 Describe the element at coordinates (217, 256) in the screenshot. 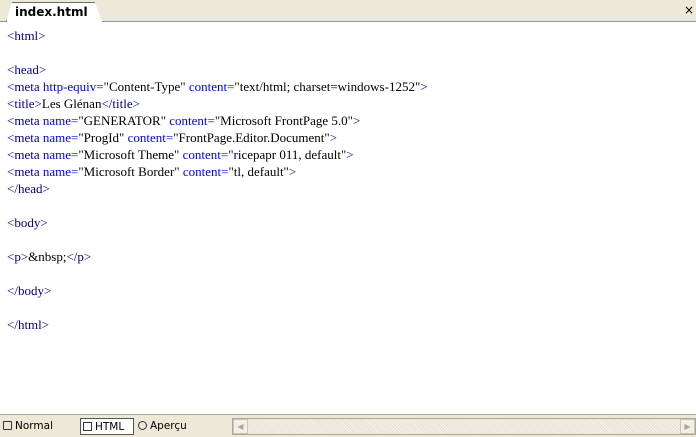

I see `code-line: <p>&nbsp;</p>` at that location.